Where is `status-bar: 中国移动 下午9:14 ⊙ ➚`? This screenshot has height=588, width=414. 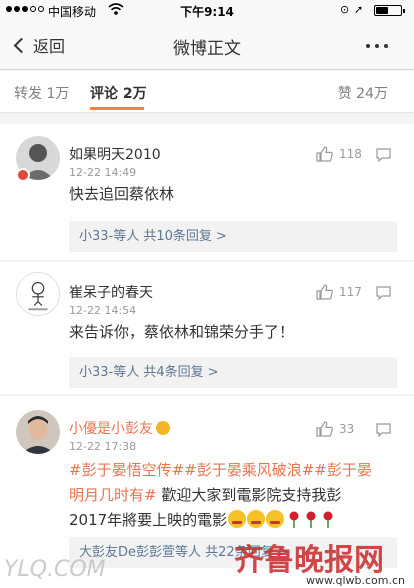 status-bar: 中国移动 下午9:14 ⊙ ➚ is located at coordinates (207, 10).